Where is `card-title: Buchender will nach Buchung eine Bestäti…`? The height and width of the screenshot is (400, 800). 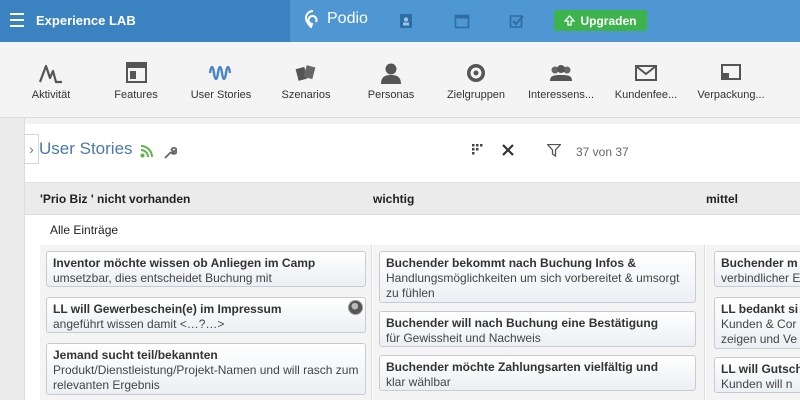 card-title: Buchender will nach Buchung eine Bestäti… is located at coordinates (522, 323).